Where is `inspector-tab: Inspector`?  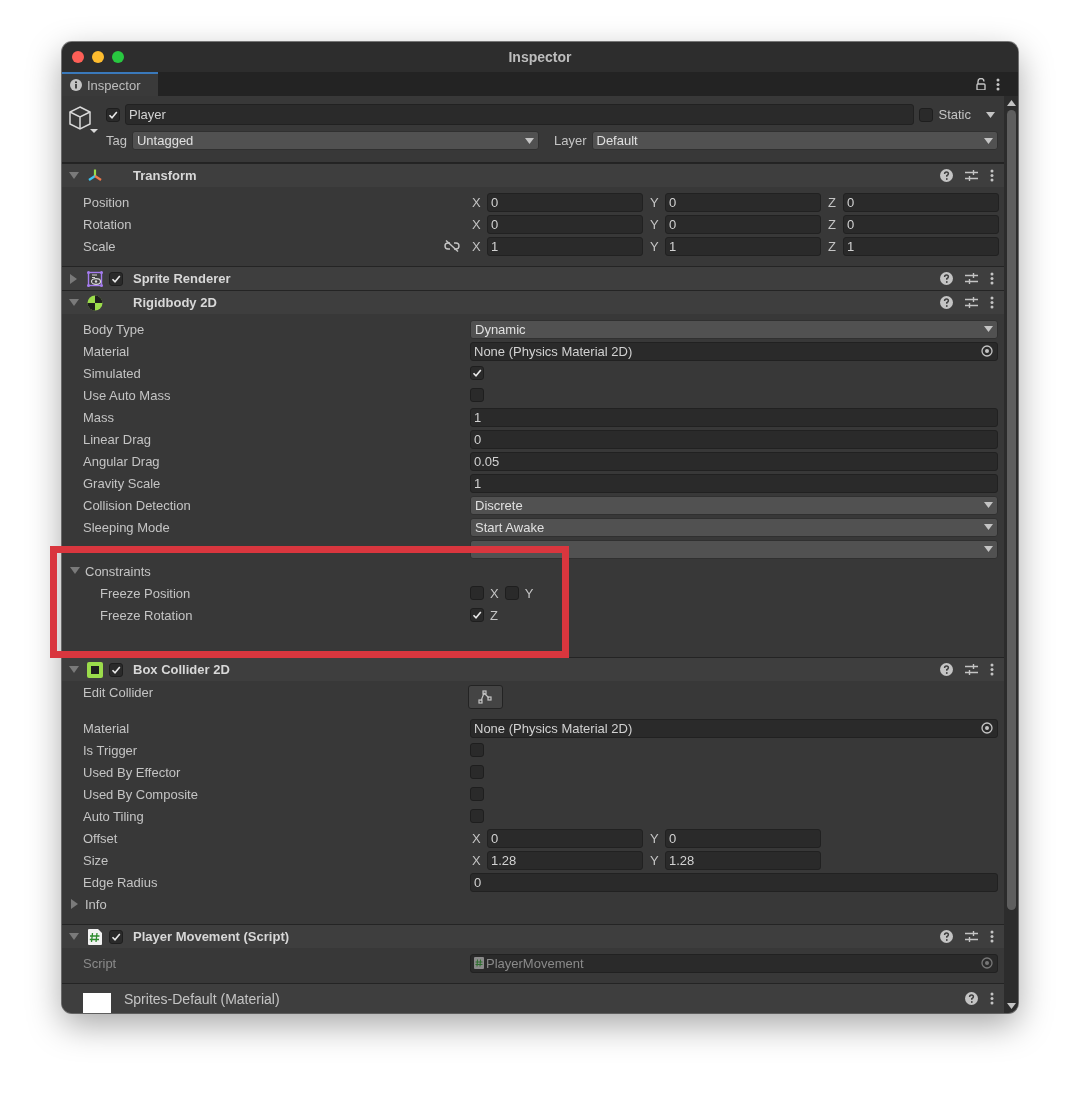 inspector-tab: Inspector is located at coordinates (110, 84).